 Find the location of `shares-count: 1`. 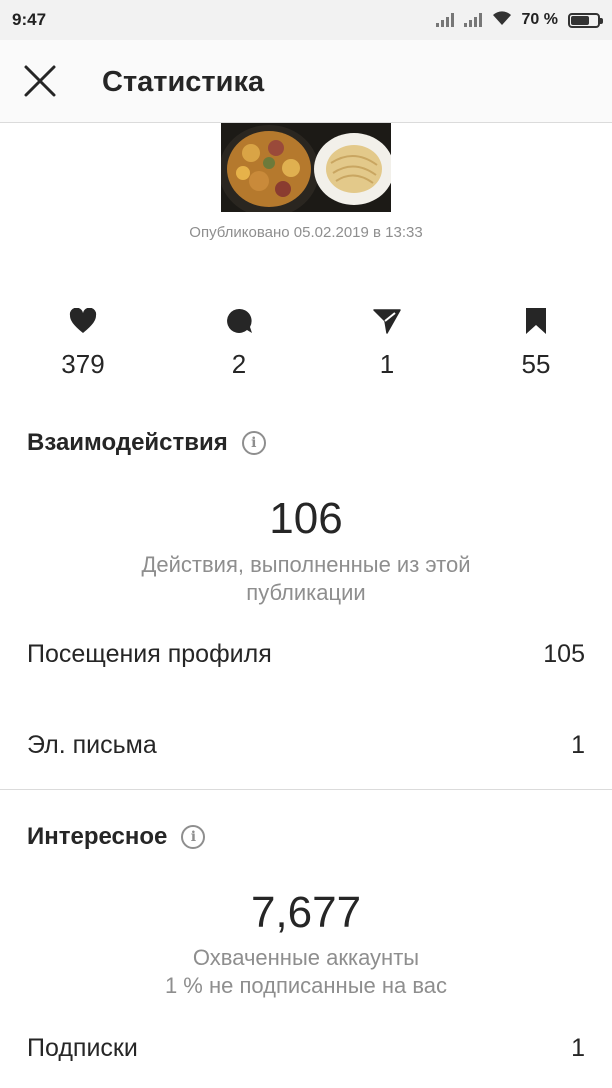

shares-count: 1 is located at coordinates (387, 364).